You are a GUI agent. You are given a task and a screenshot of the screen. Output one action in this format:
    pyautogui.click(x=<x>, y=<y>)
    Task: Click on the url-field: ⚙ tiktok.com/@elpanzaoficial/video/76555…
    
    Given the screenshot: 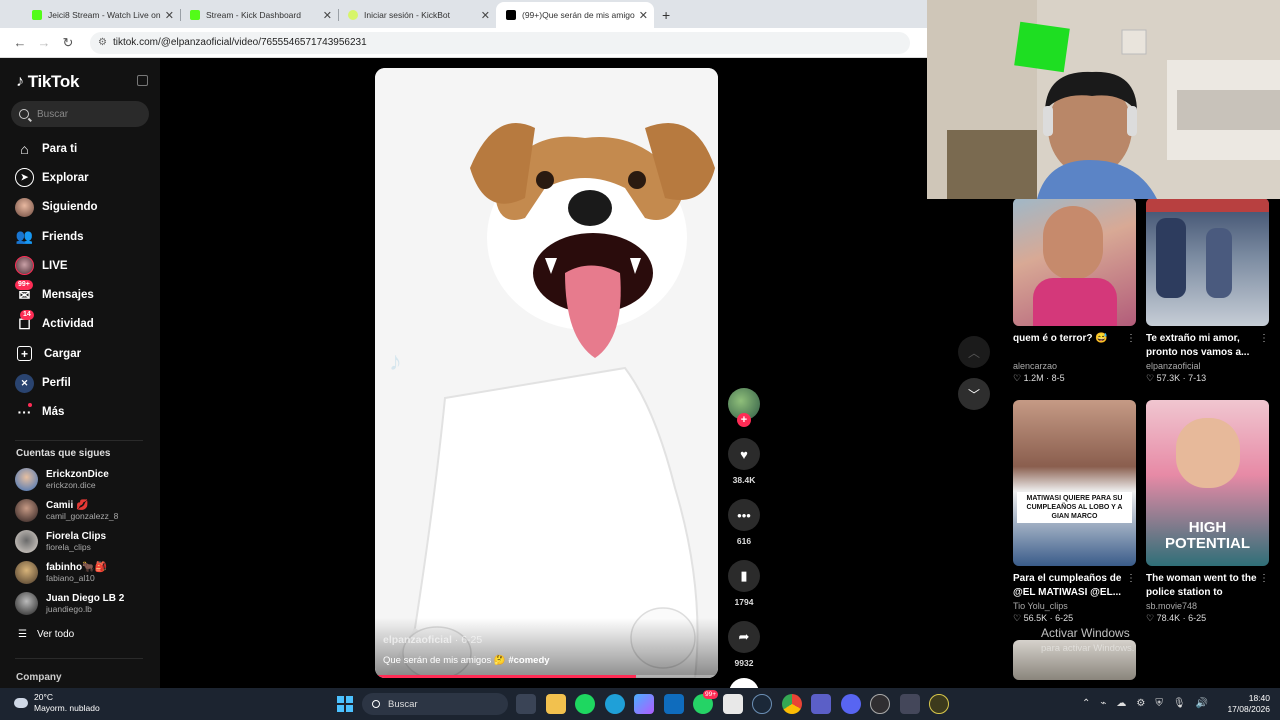 What is the action you would take?
    pyautogui.click(x=500, y=42)
    